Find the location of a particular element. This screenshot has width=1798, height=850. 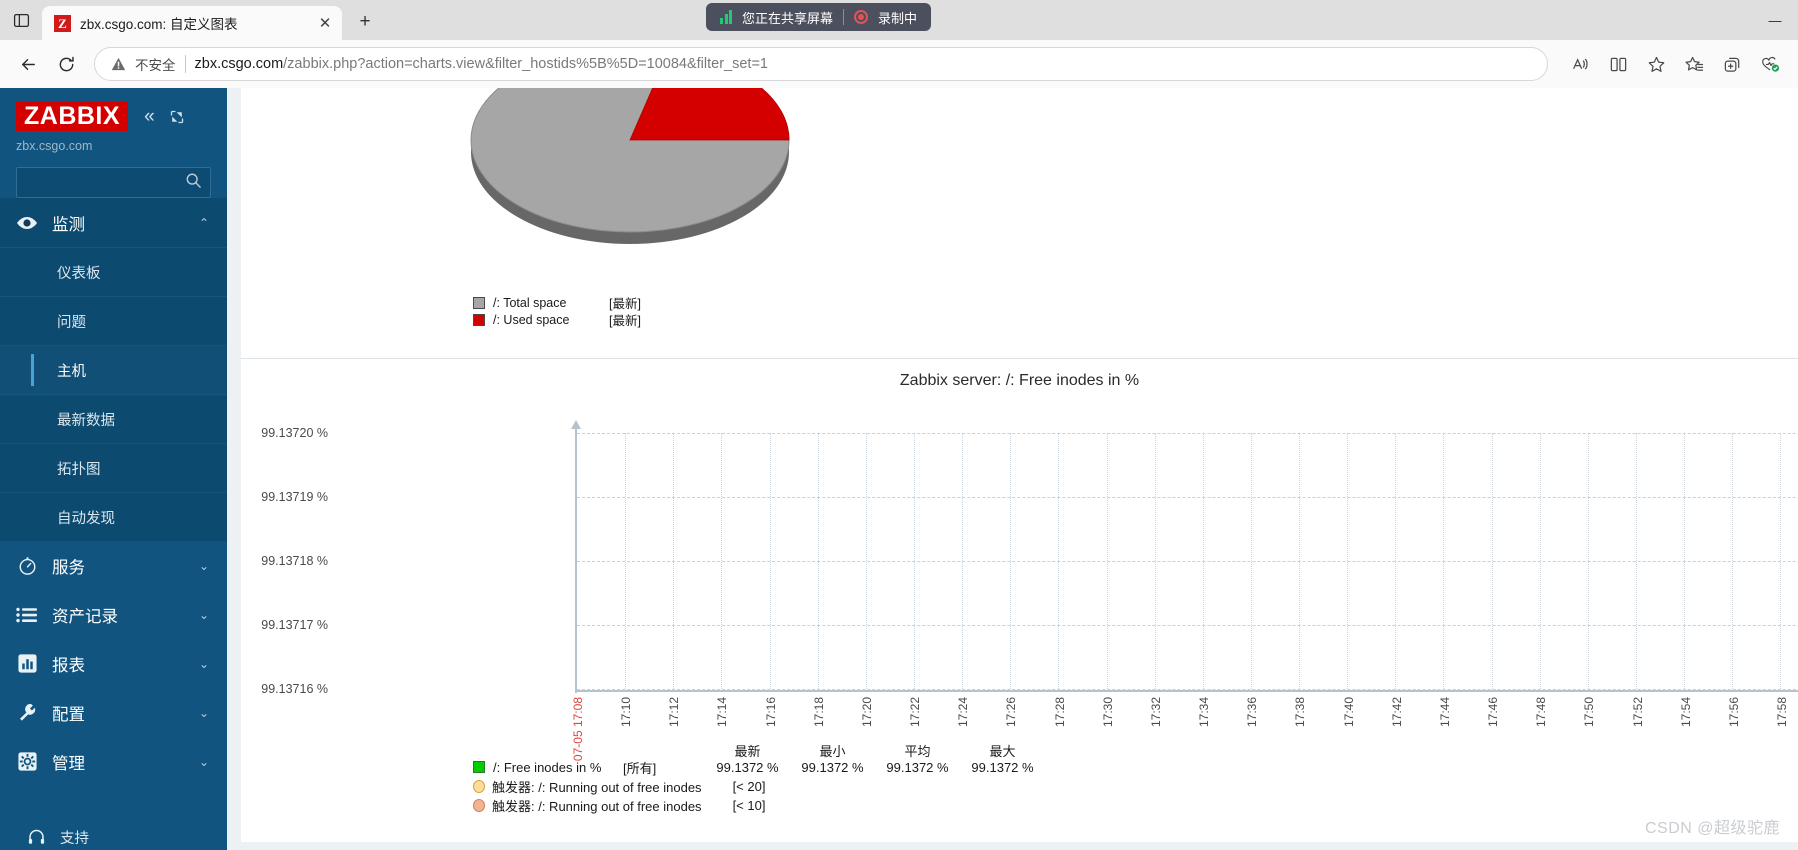

browser-tab: Z zbx.csgo.com: 自定义图表 ✕ is located at coordinates (192, 23).